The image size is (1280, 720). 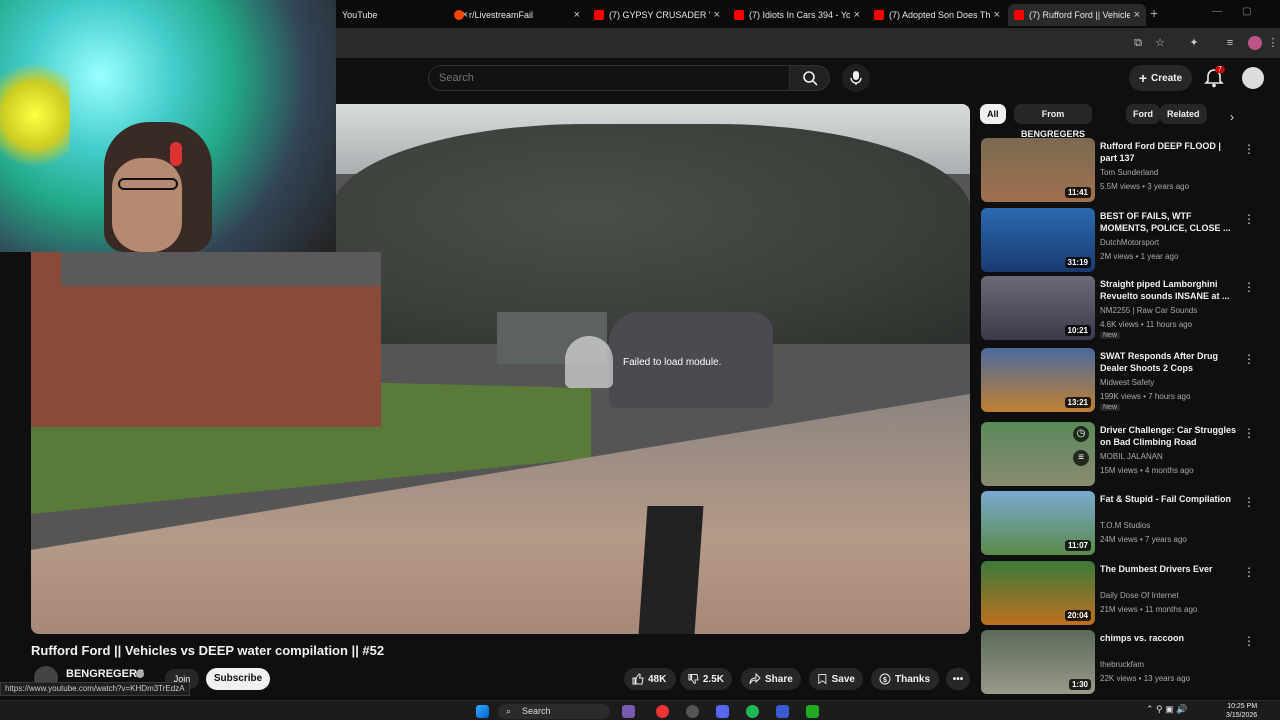 I want to click on minimize-icon: —, so click(x=1217, y=11).